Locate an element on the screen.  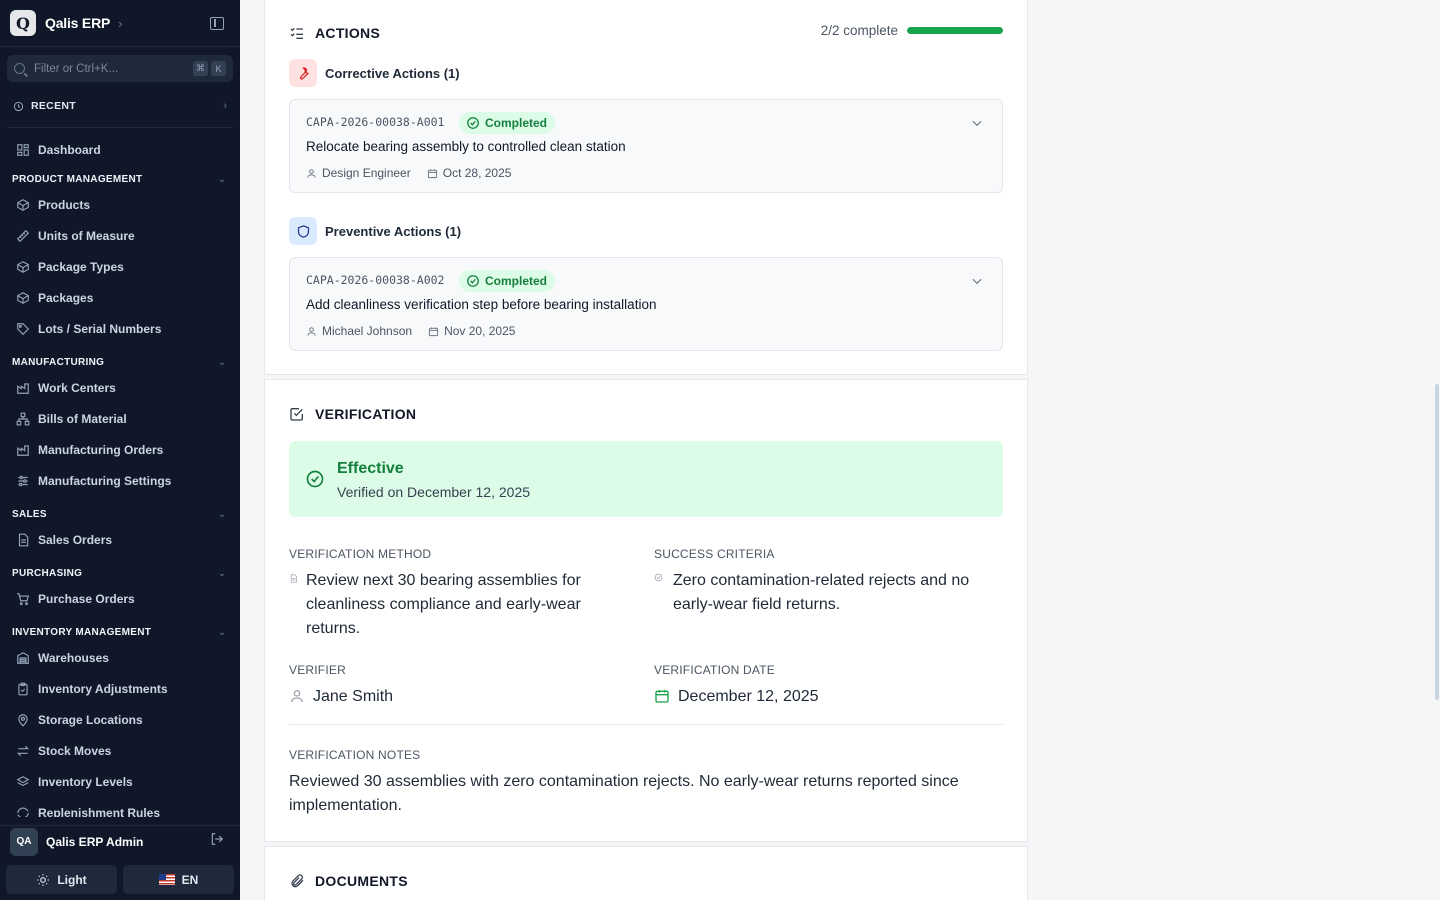
verification-result-sub: Verified on December 12, 2025 is located at coordinates (434, 492).